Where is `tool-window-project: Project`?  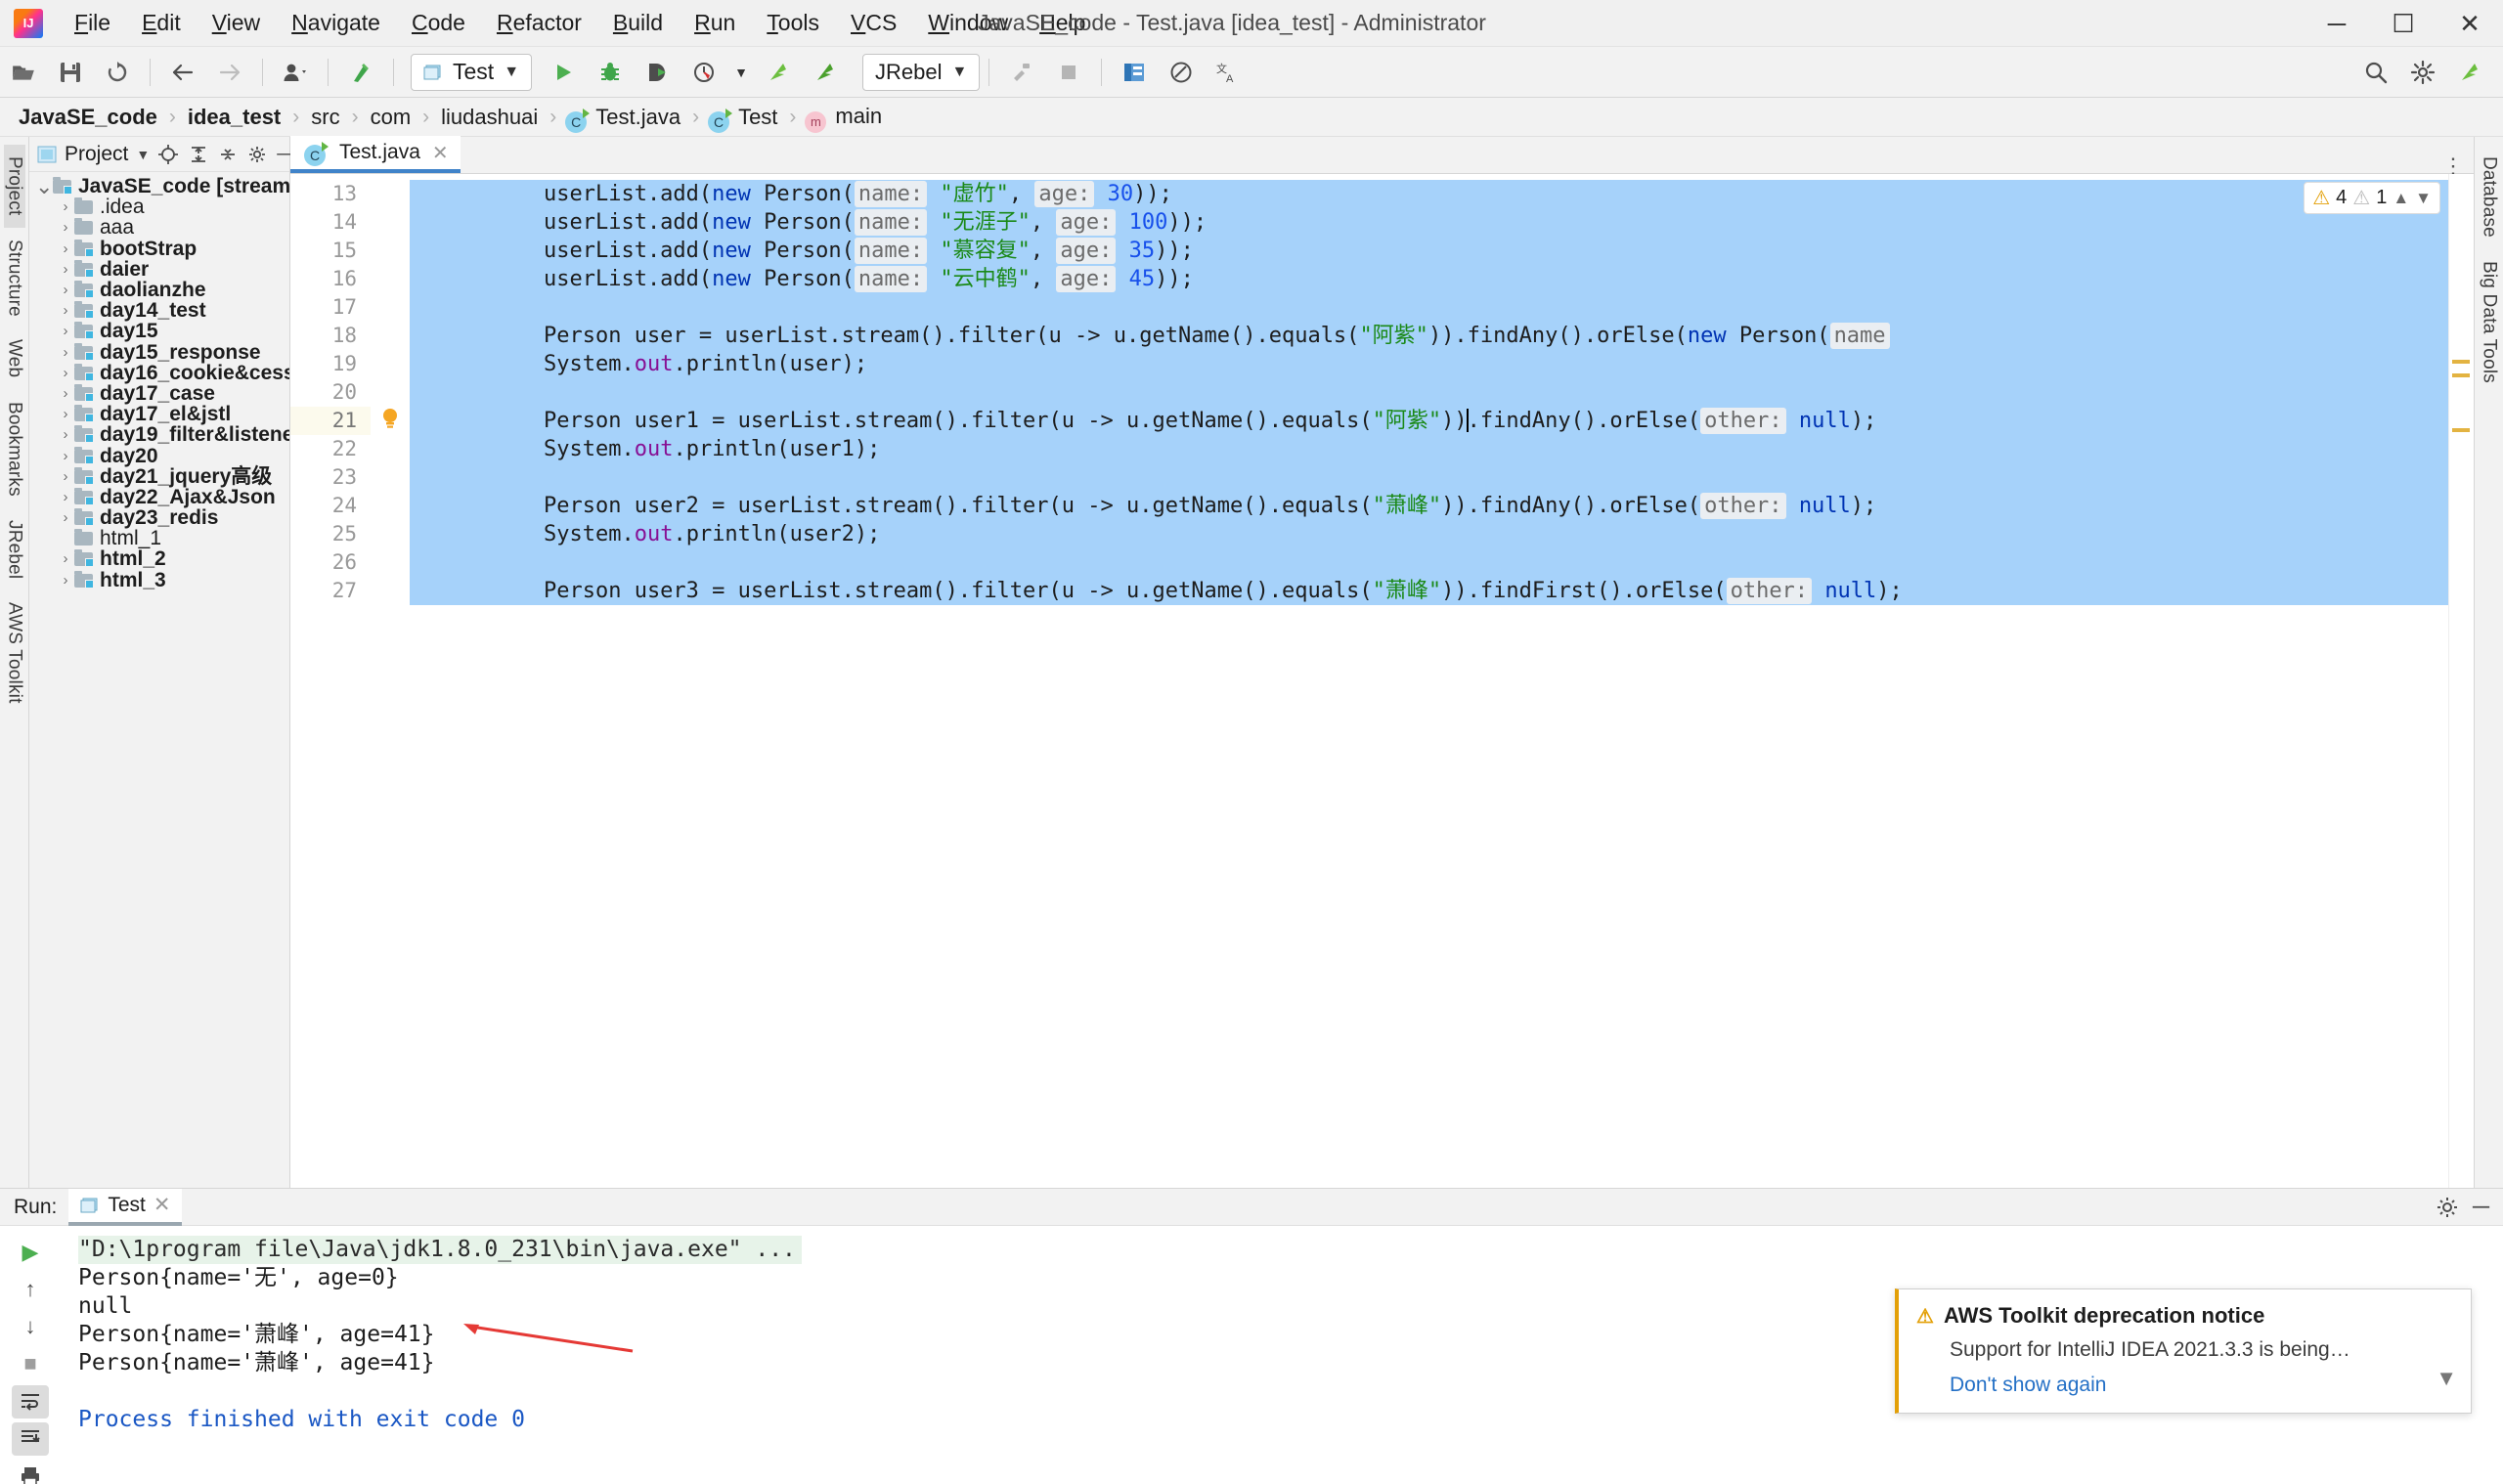 tool-window-project: Project is located at coordinates (14, 186).